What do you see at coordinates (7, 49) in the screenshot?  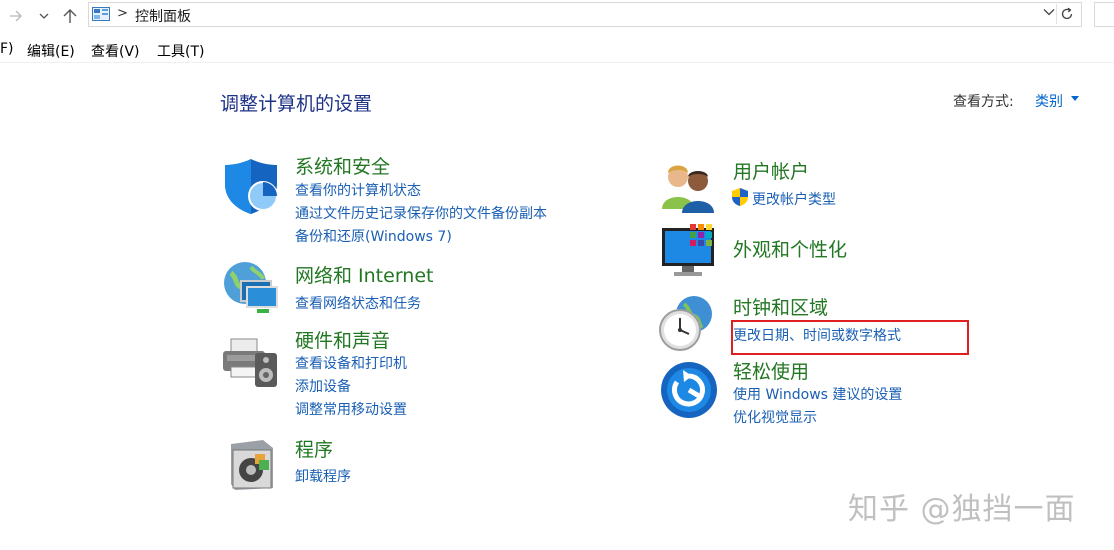 I see `menu-file: F)` at bounding box center [7, 49].